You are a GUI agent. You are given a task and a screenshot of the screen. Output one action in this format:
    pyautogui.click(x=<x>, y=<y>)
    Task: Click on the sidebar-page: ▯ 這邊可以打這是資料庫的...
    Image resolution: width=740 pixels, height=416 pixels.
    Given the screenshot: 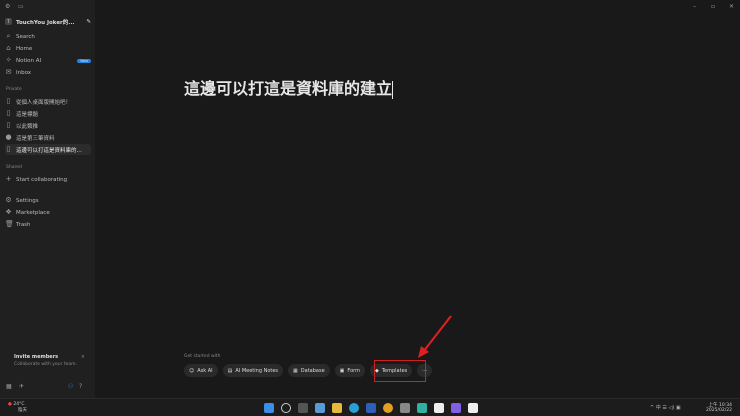 What is the action you would take?
    pyautogui.click(x=48, y=149)
    